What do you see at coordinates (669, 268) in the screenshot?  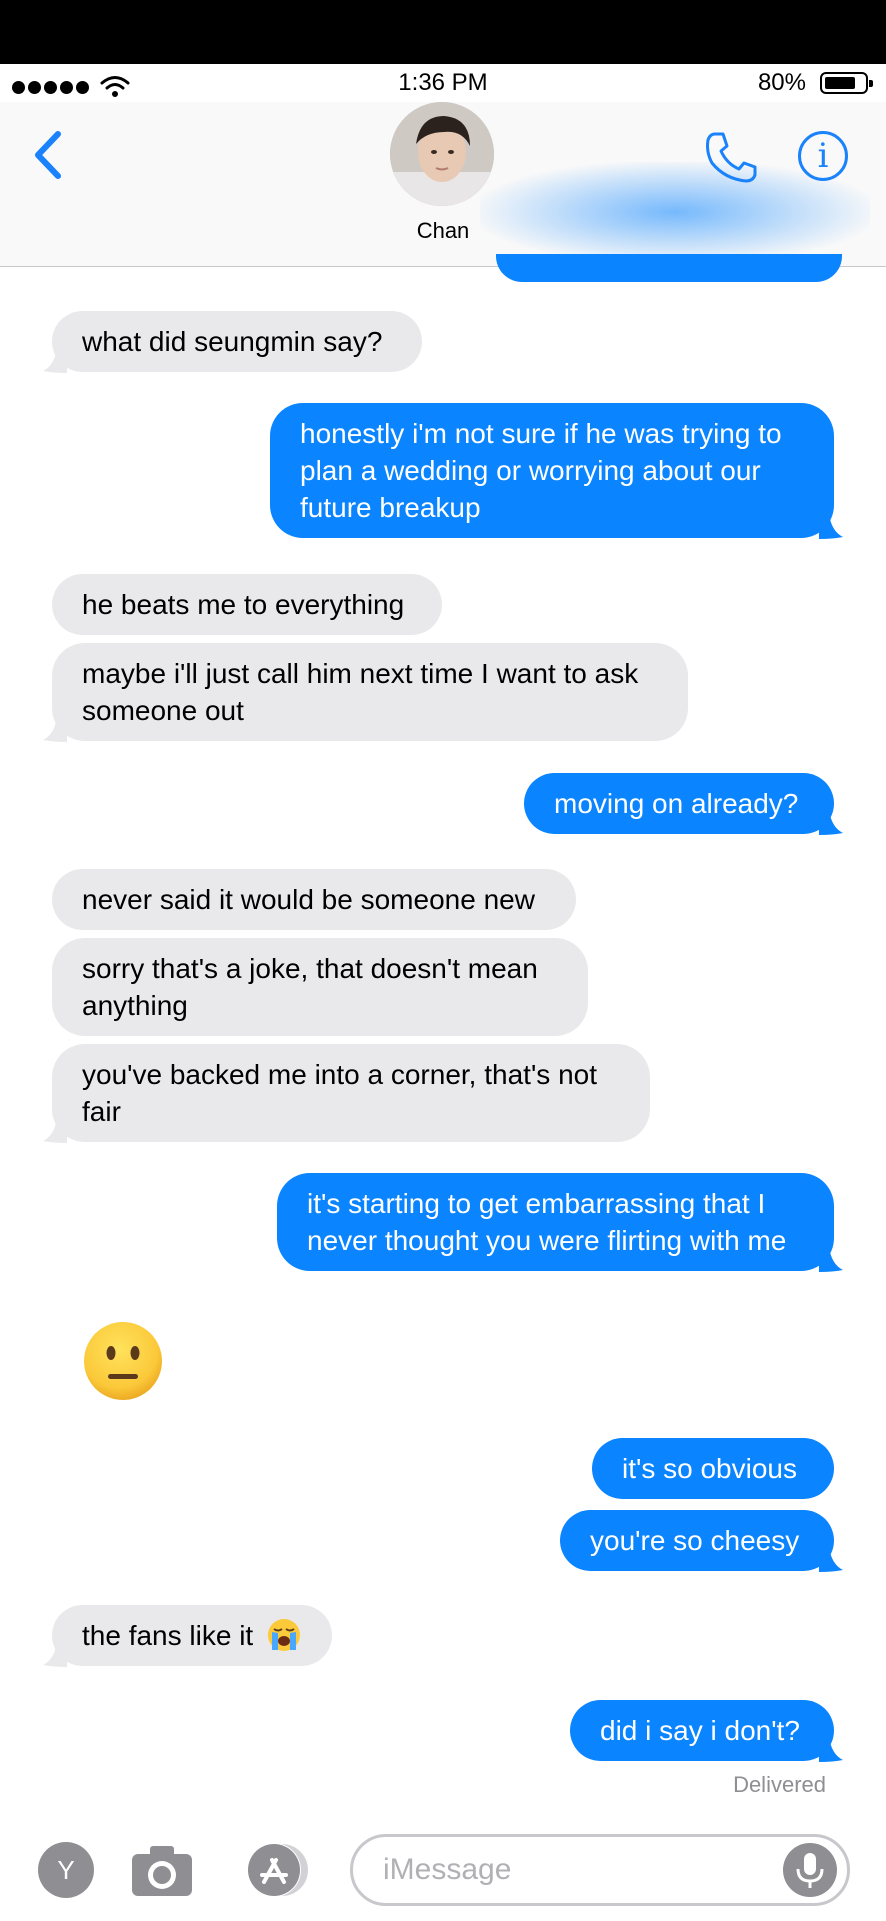 I see `partial-outgoing-bubble` at bounding box center [669, 268].